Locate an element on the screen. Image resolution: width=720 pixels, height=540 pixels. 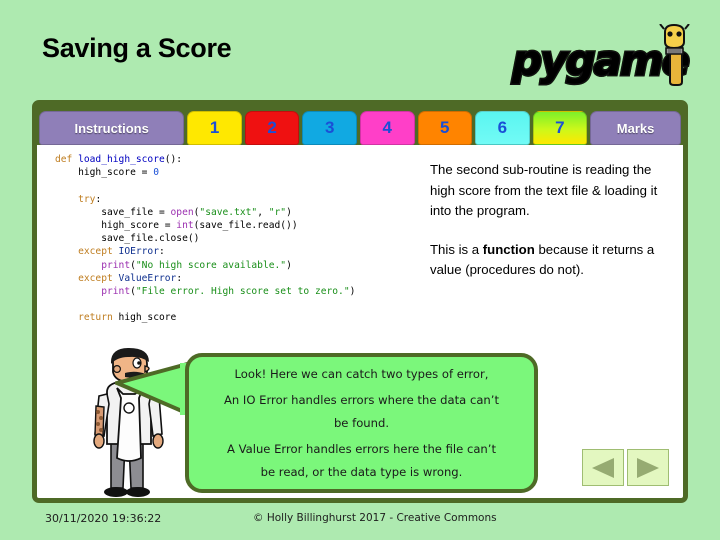
code-token: high_score is located at coordinates (144, 318).